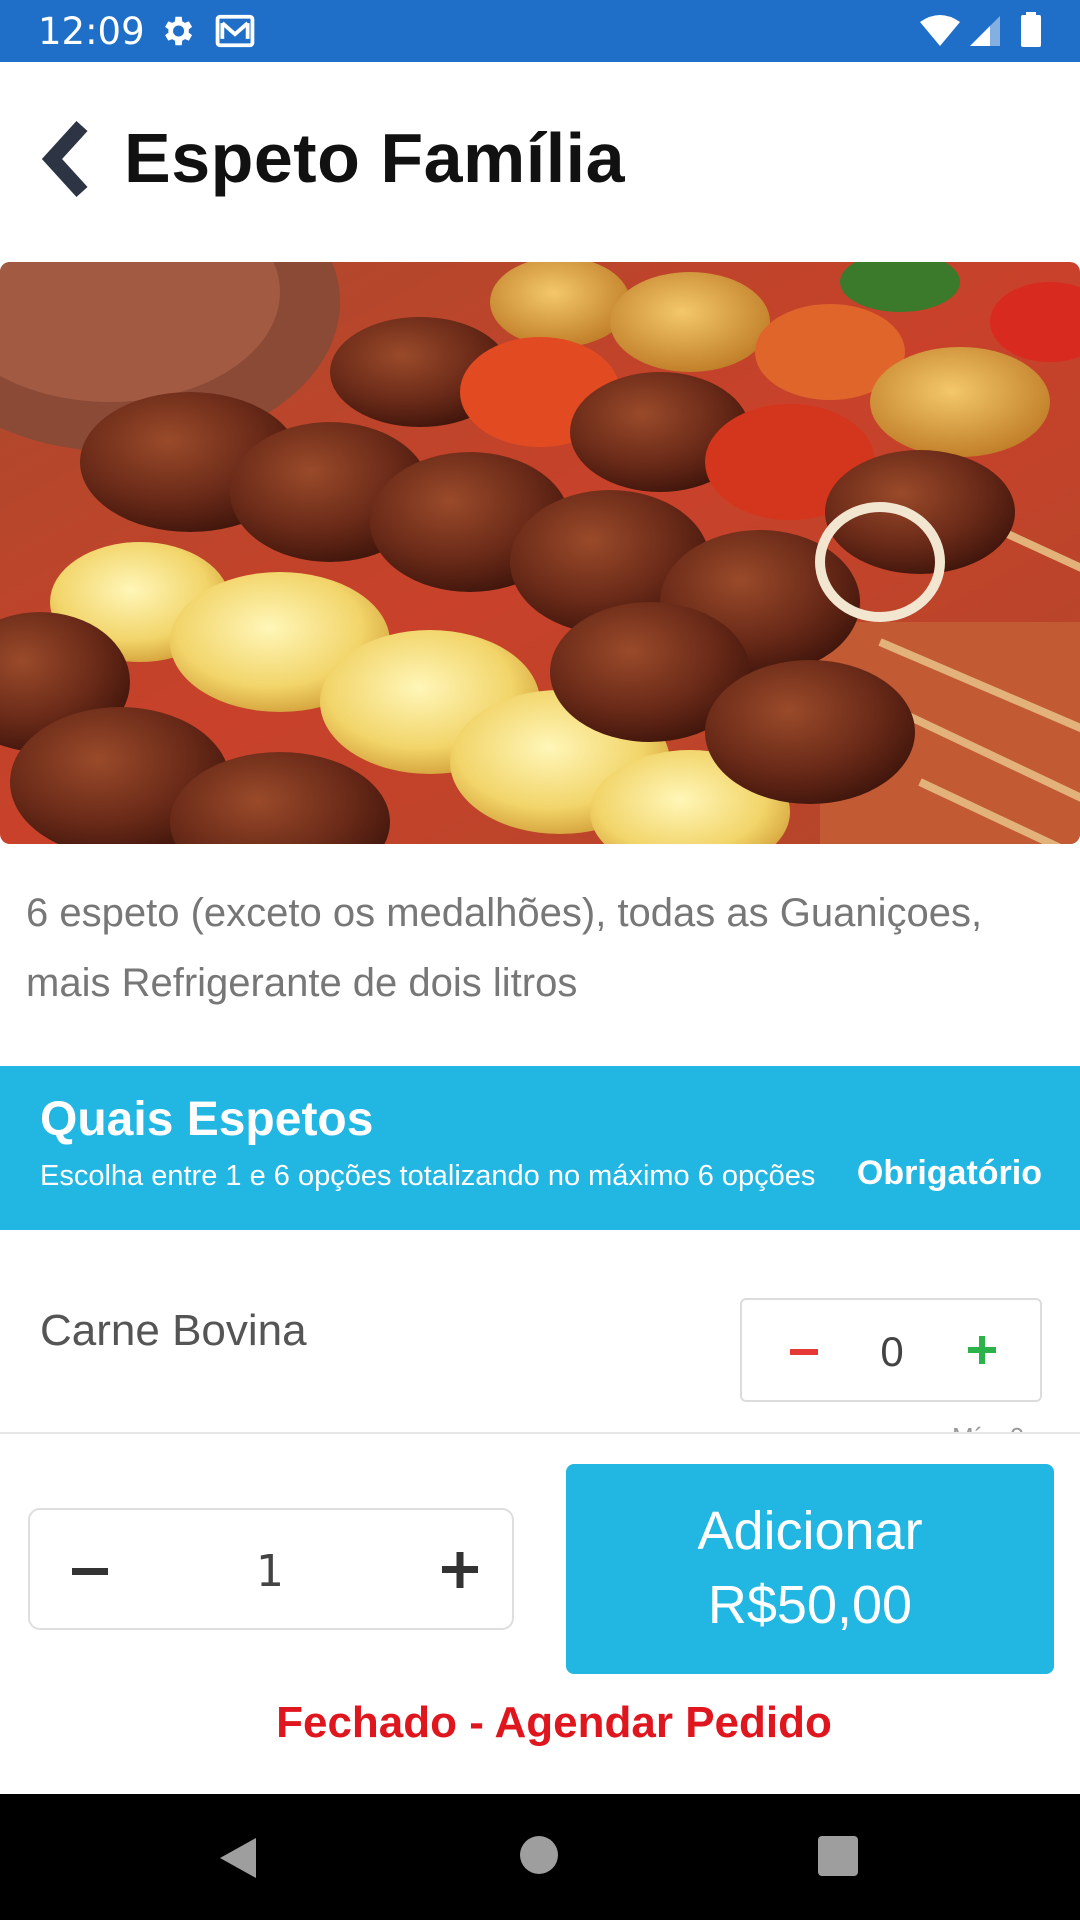  What do you see at coordinates (810, 1605) in the screenshot?
I see `add-button-price: R$50,00` at bounding box center [810, 1605].